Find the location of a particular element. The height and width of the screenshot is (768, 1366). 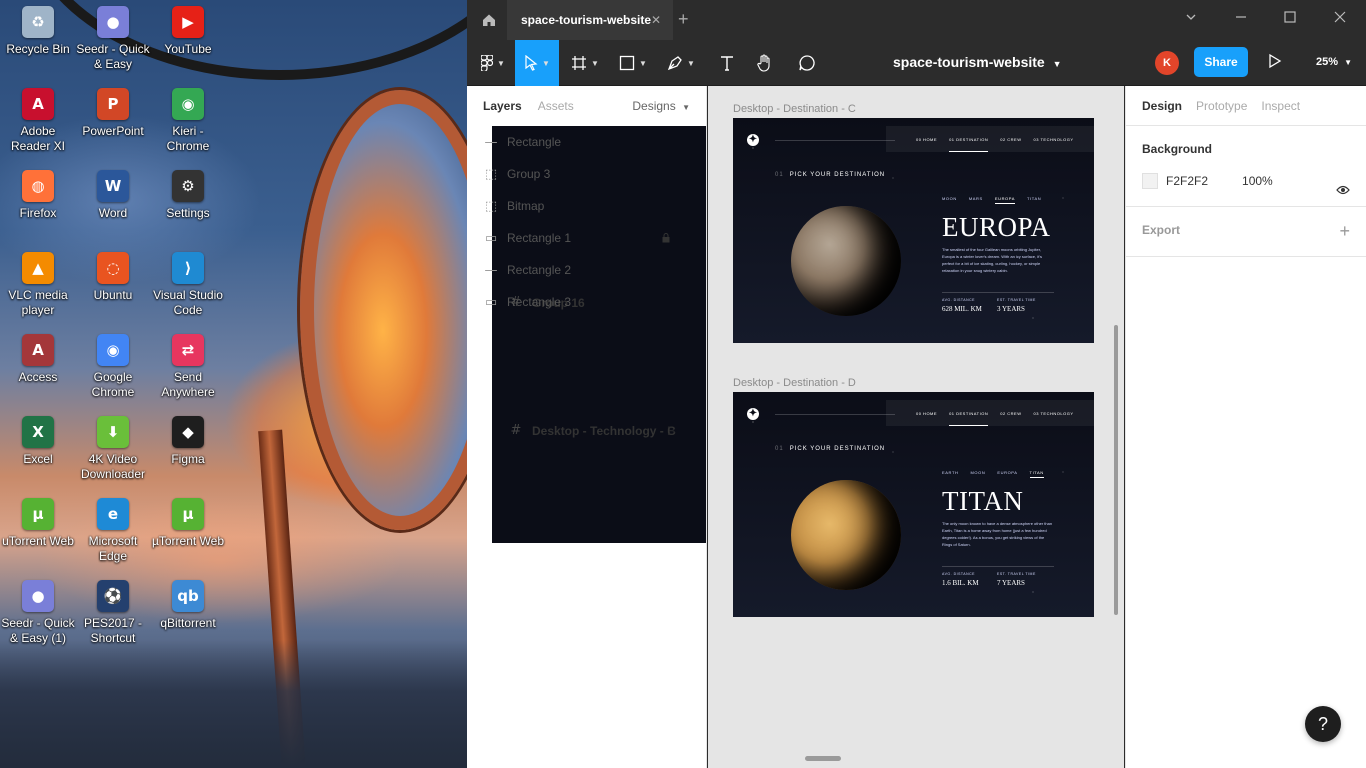

desktop-shortcut: P PowerPoint is located at coordinates (113, 113).